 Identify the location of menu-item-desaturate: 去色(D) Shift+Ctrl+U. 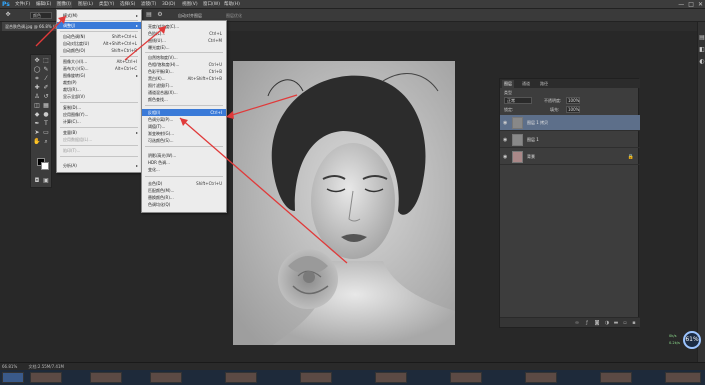
(184, 183).